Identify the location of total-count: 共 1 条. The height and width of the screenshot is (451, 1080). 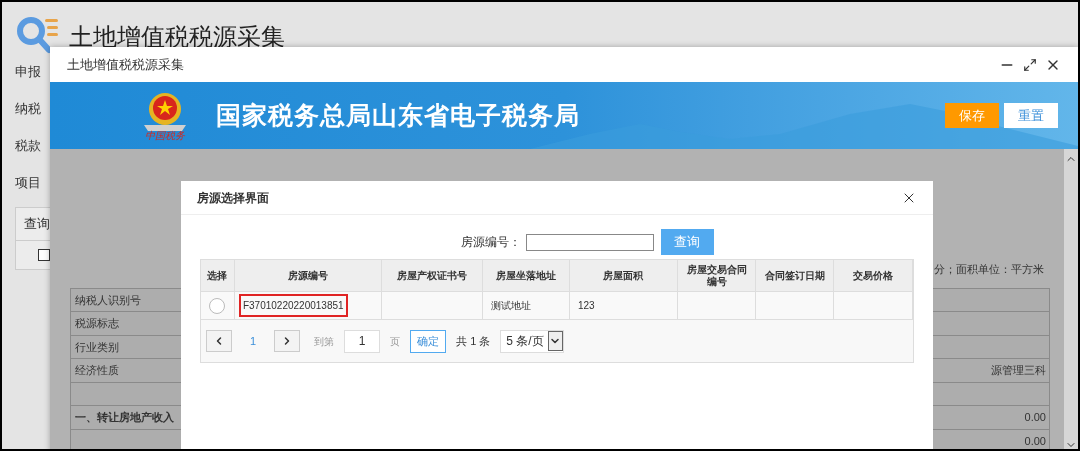
(473, 341).